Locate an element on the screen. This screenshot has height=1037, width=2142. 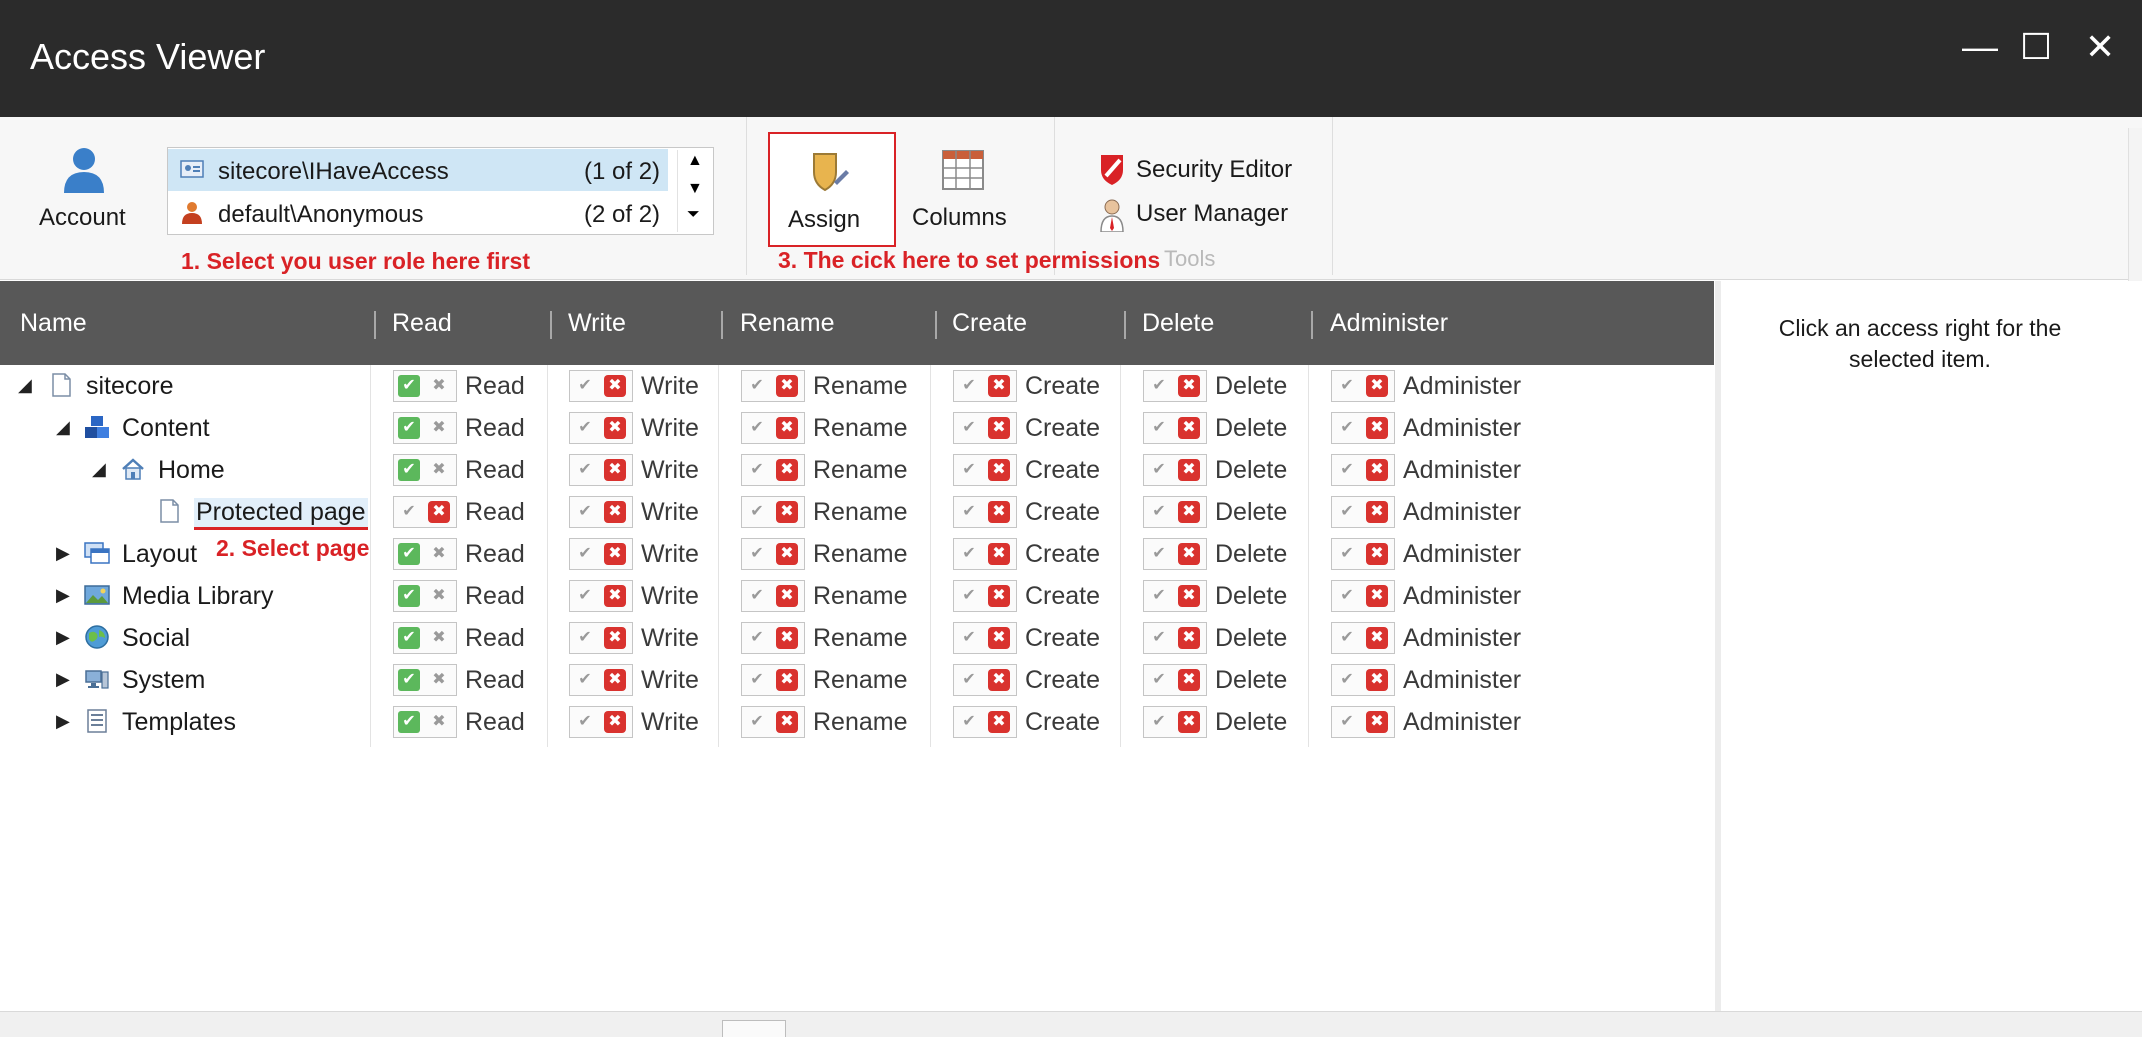
scroll-up-icon: ▲ is located at coordinates (695, 161).